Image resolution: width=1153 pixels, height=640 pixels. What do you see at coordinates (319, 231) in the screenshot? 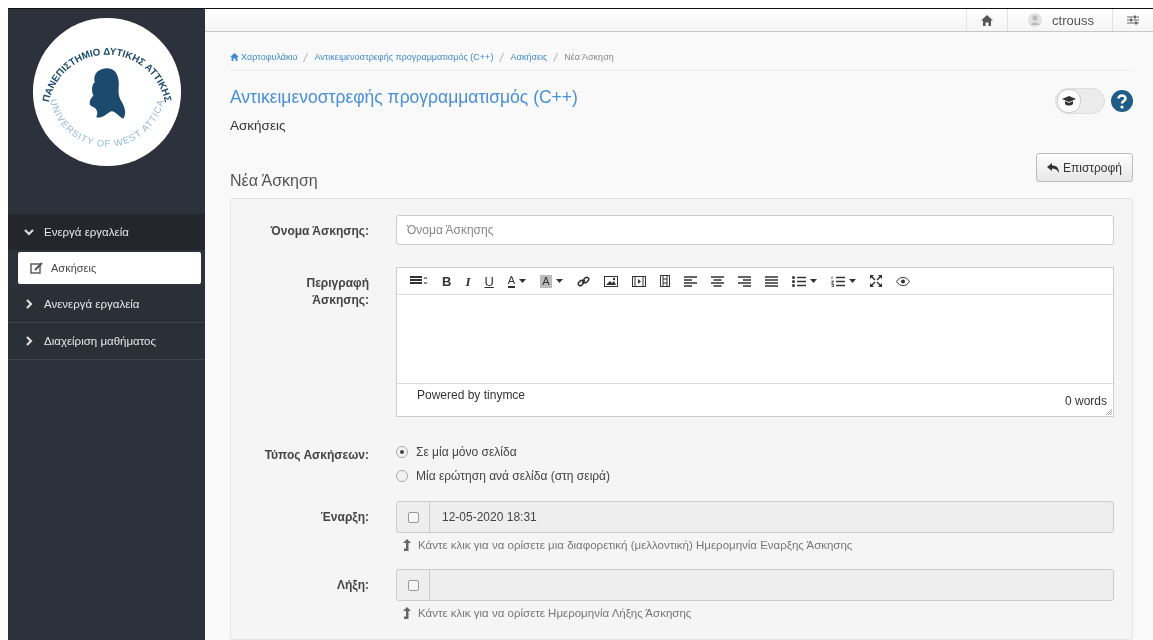
I see `field-label: Όνομα Άσκησης:` at bounding box center [319, 231].